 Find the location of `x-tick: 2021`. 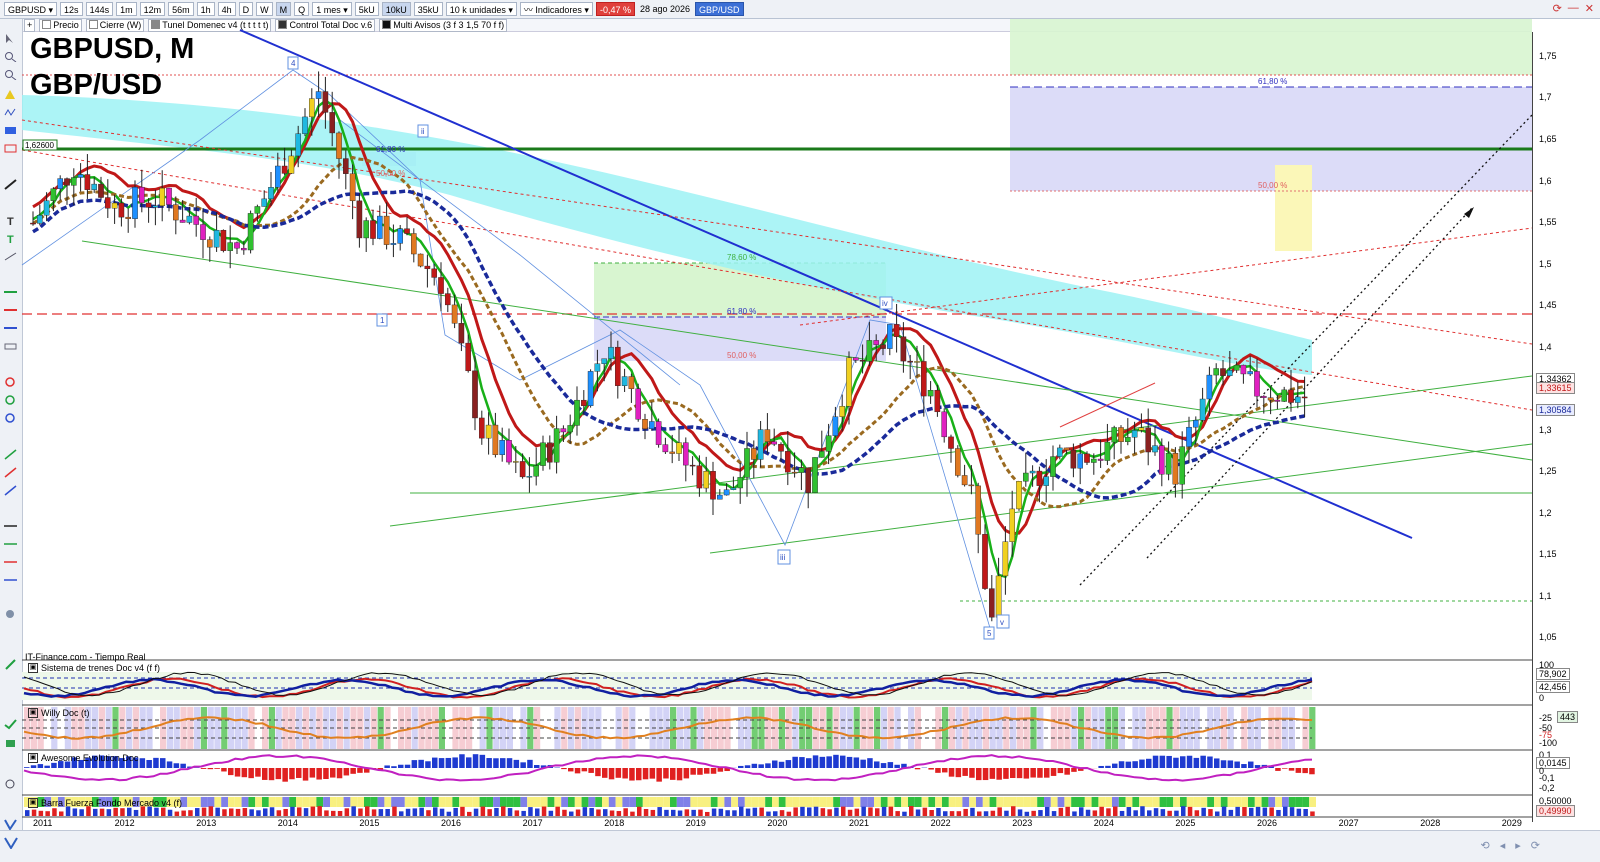

x-tick: 2021 is located at coordinates (859, 823).